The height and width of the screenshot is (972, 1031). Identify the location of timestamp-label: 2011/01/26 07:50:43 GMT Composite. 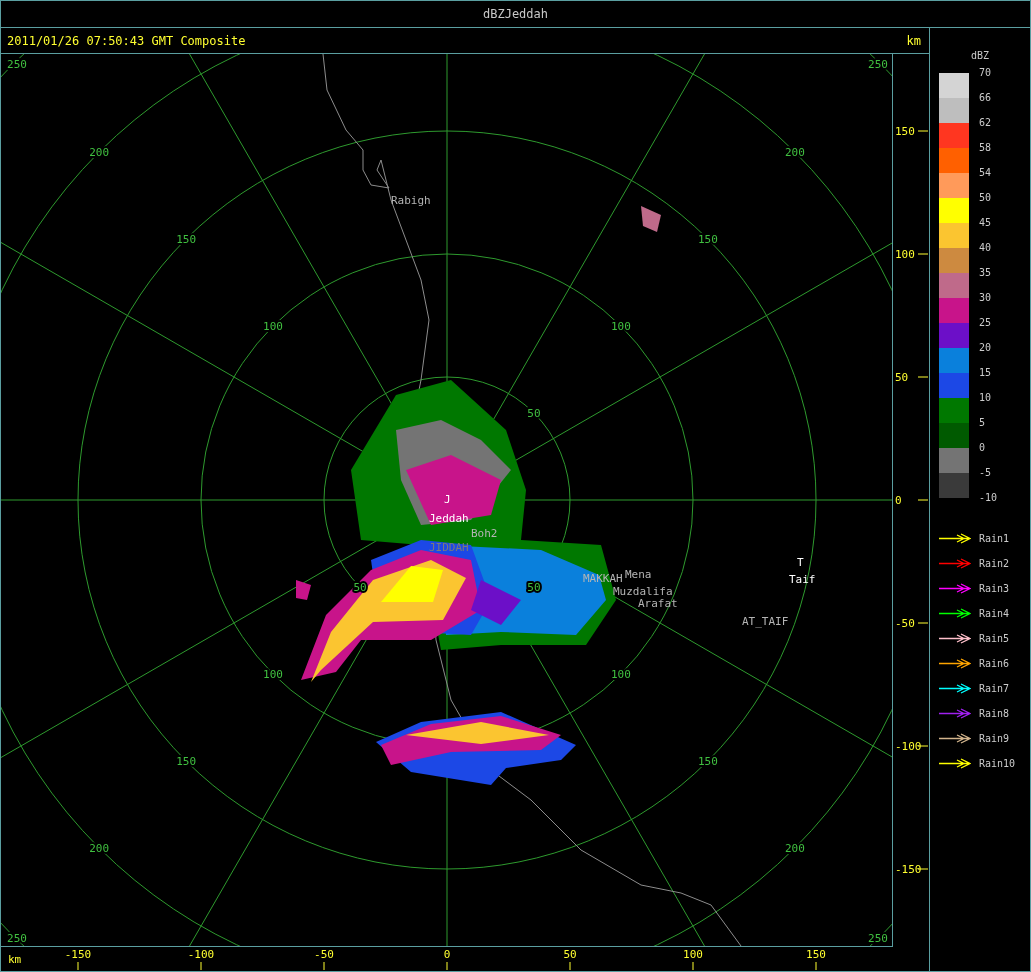
(126, 40).